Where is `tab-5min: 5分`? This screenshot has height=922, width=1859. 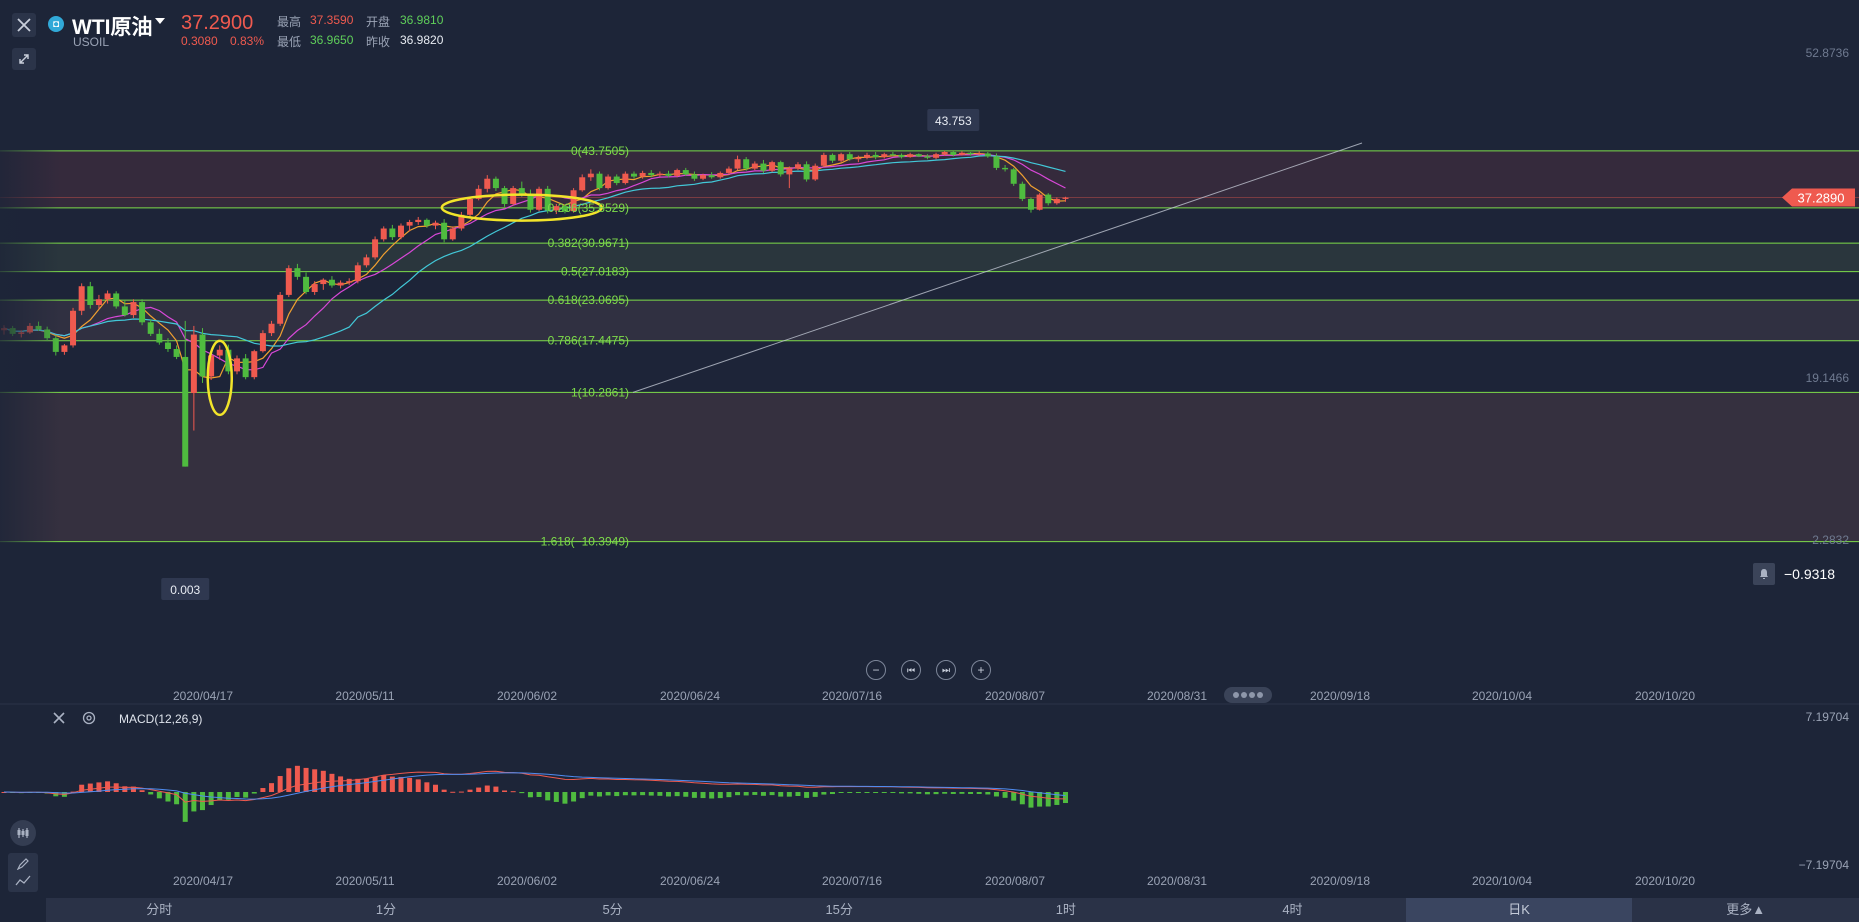
tab-5min: 5分 is located at coordinates (612, 910).